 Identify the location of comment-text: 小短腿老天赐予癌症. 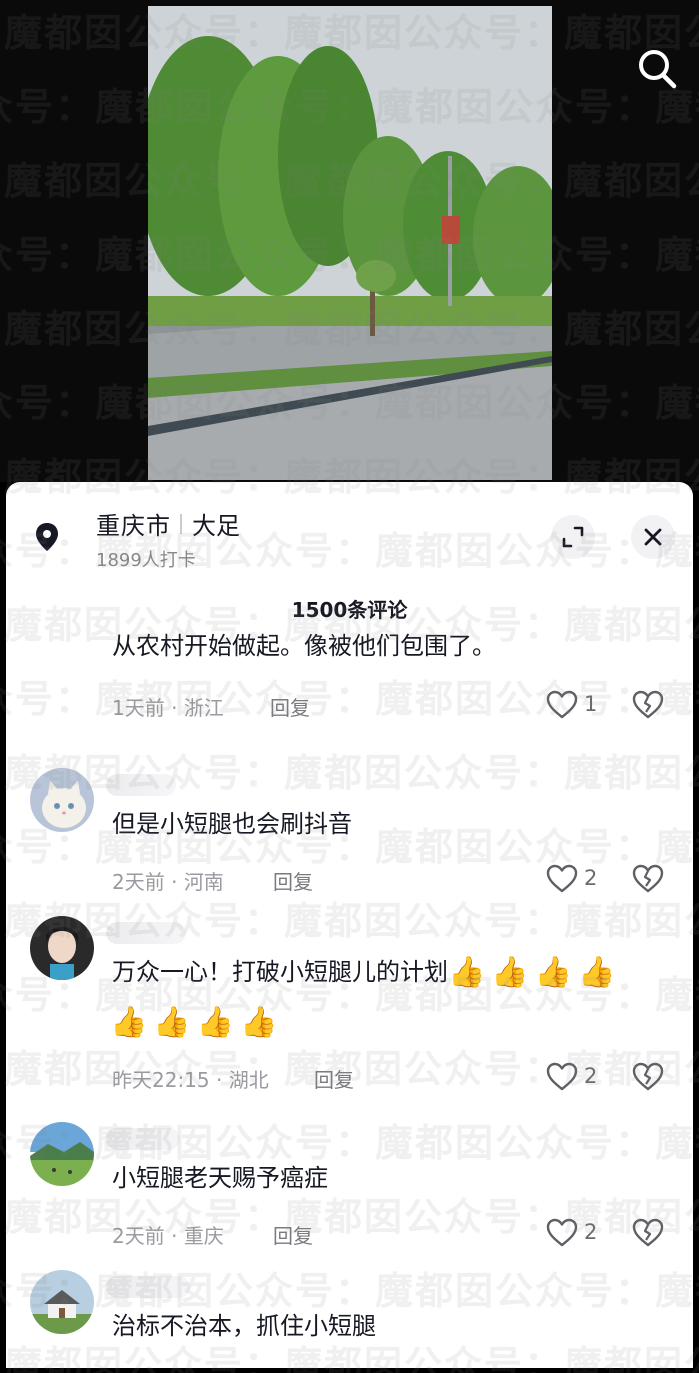
(220, 1178).